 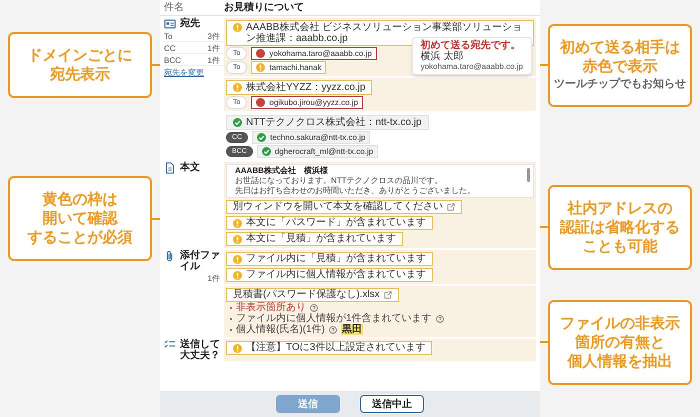 What do you see at coordinates (313, 102) in the screenshot?
I see `address-text: ogikubo.jirou@yyzz.co.jp` at bounding box center [313, 102].